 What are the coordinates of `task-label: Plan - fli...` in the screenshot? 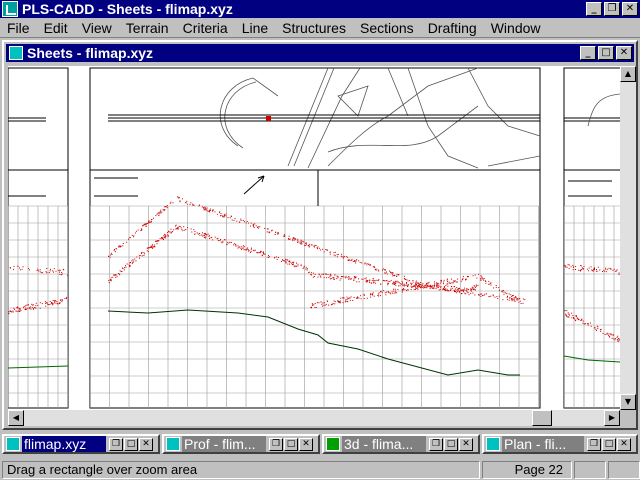 It's located at (543, 444).